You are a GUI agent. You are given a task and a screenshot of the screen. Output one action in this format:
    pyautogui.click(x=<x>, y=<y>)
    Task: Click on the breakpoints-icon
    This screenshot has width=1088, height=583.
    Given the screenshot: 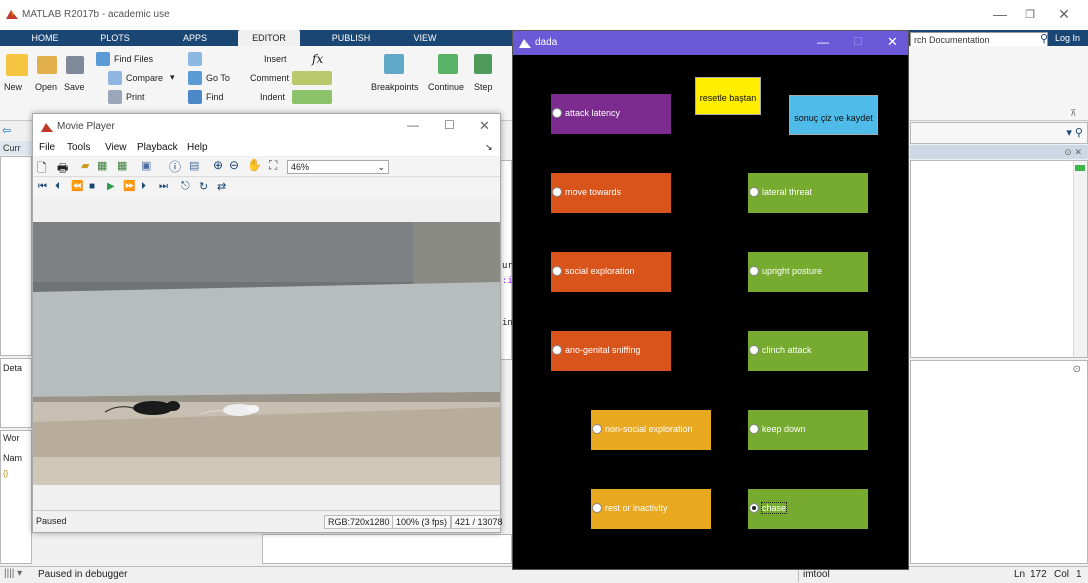 What is the action you would take?
    pyautogui.click(x=394, y=64)
    